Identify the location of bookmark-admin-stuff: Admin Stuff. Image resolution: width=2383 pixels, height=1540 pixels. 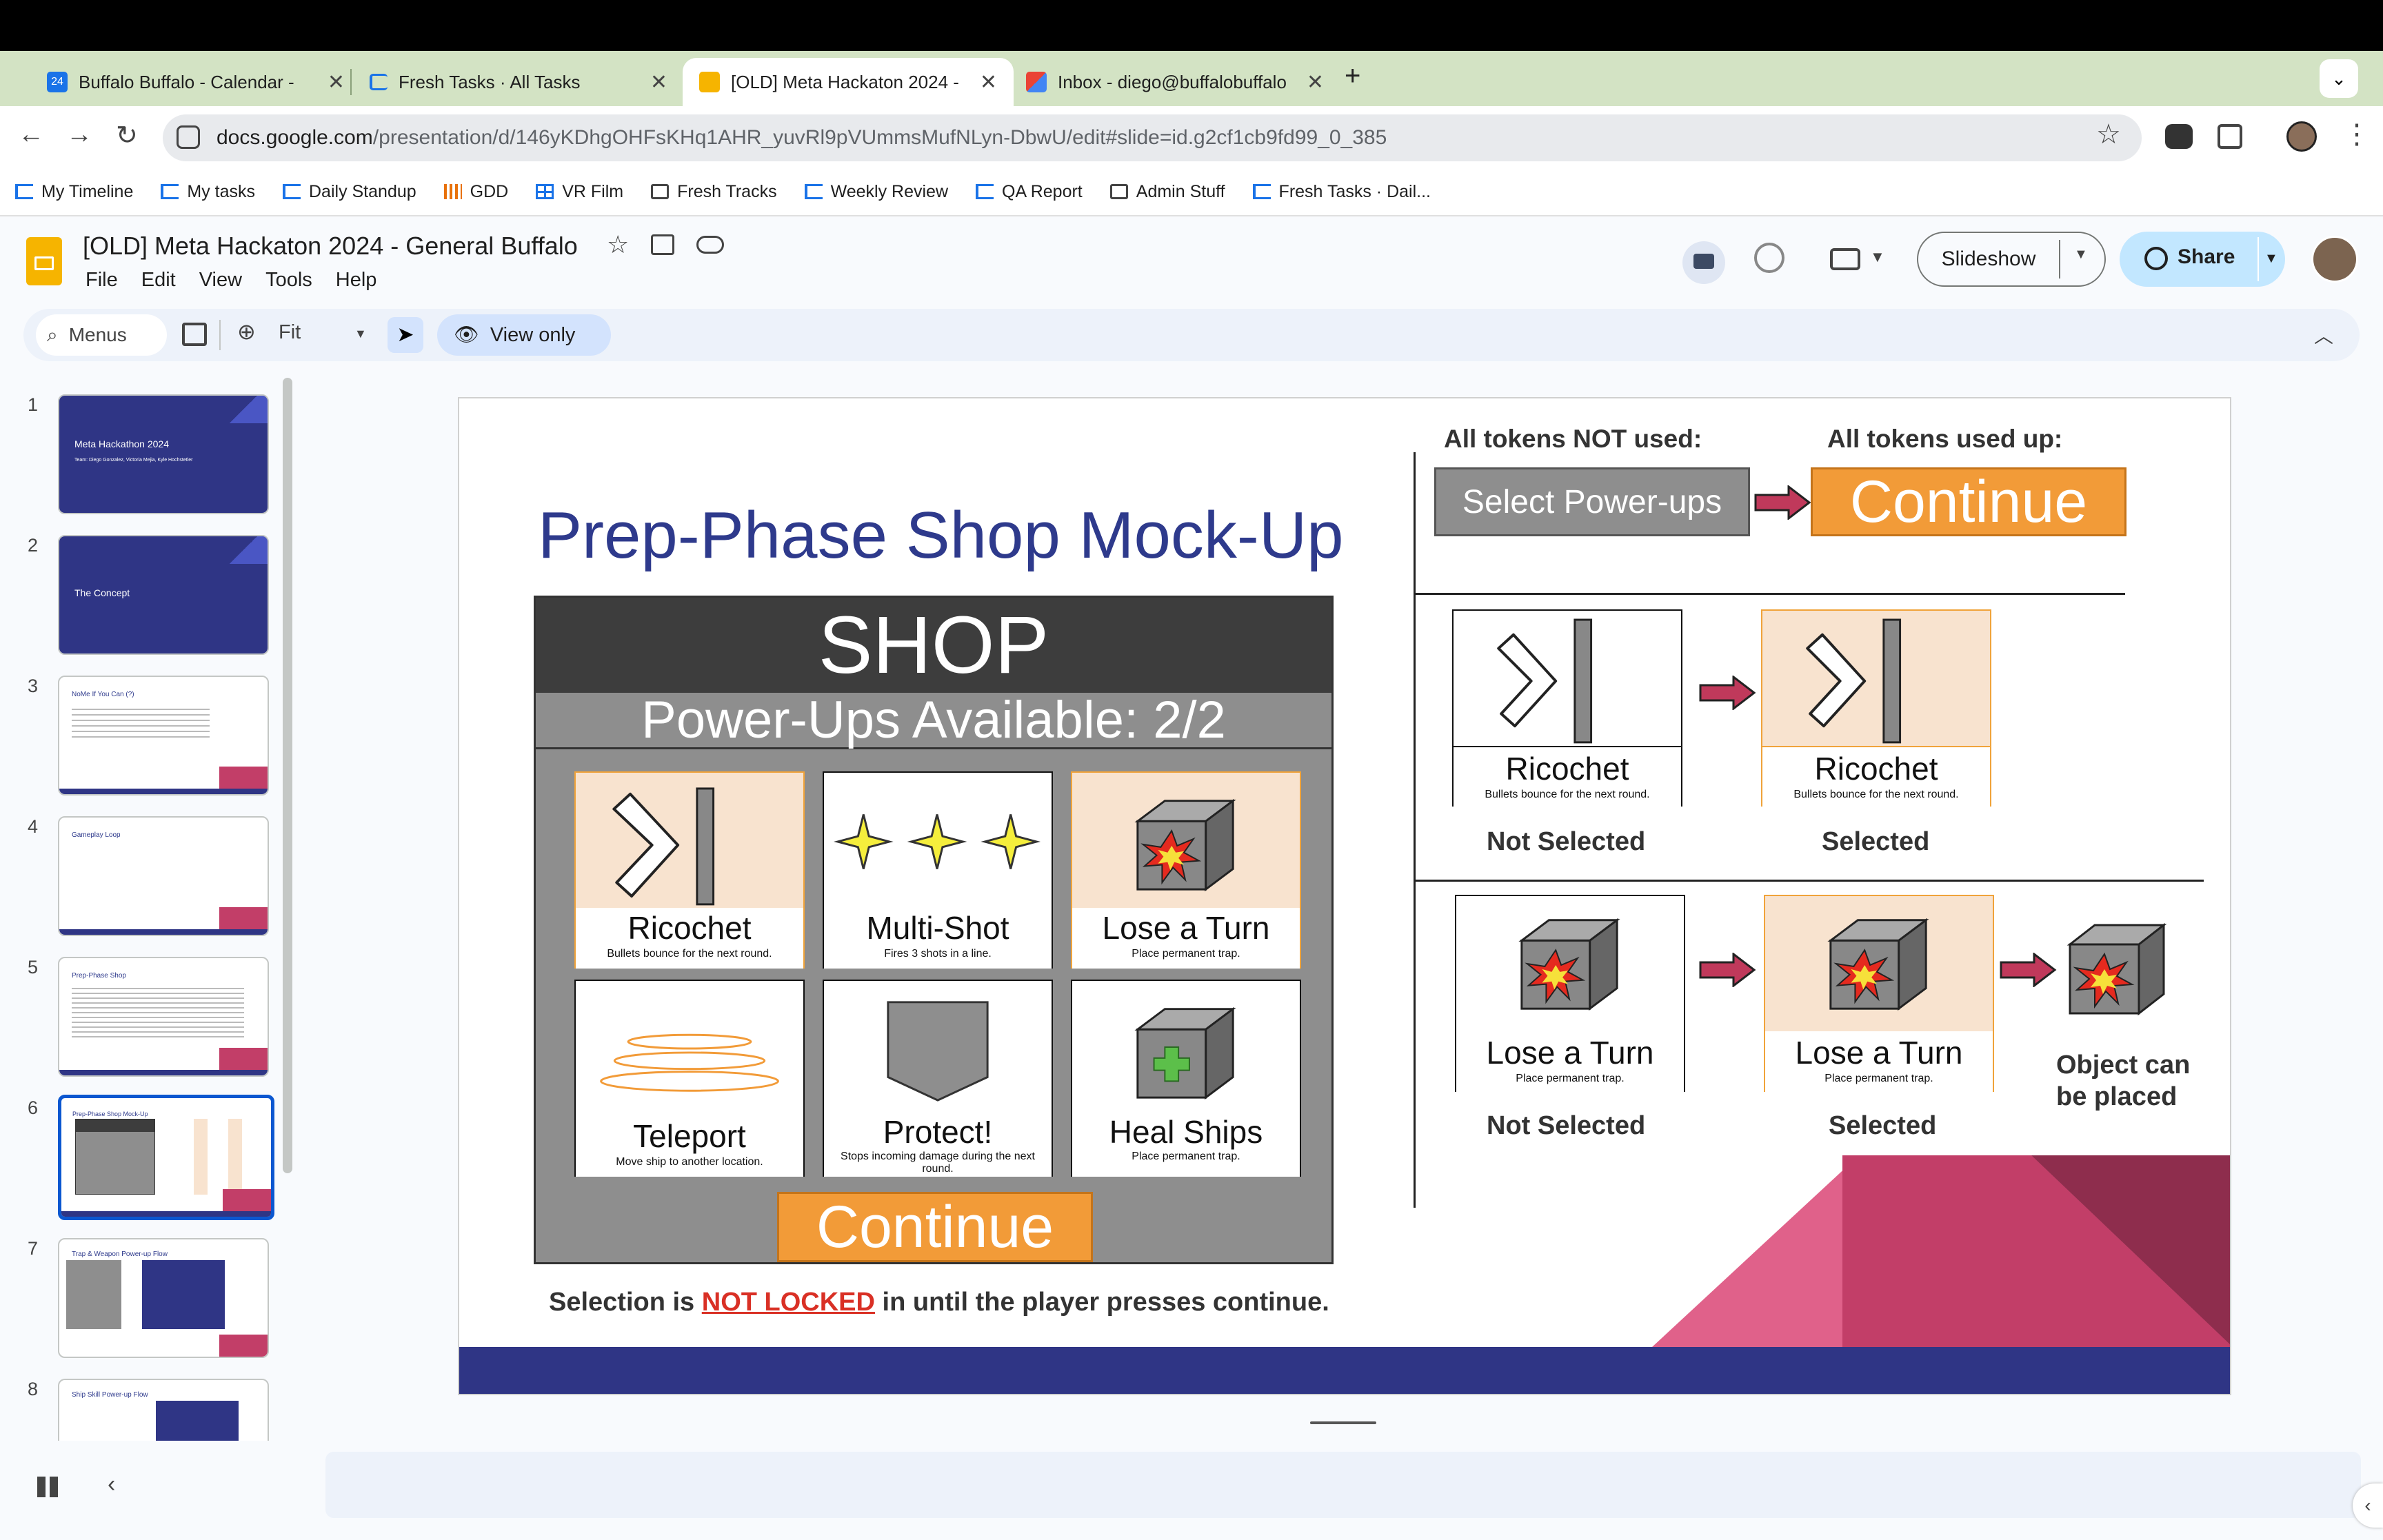
(1167, 192).